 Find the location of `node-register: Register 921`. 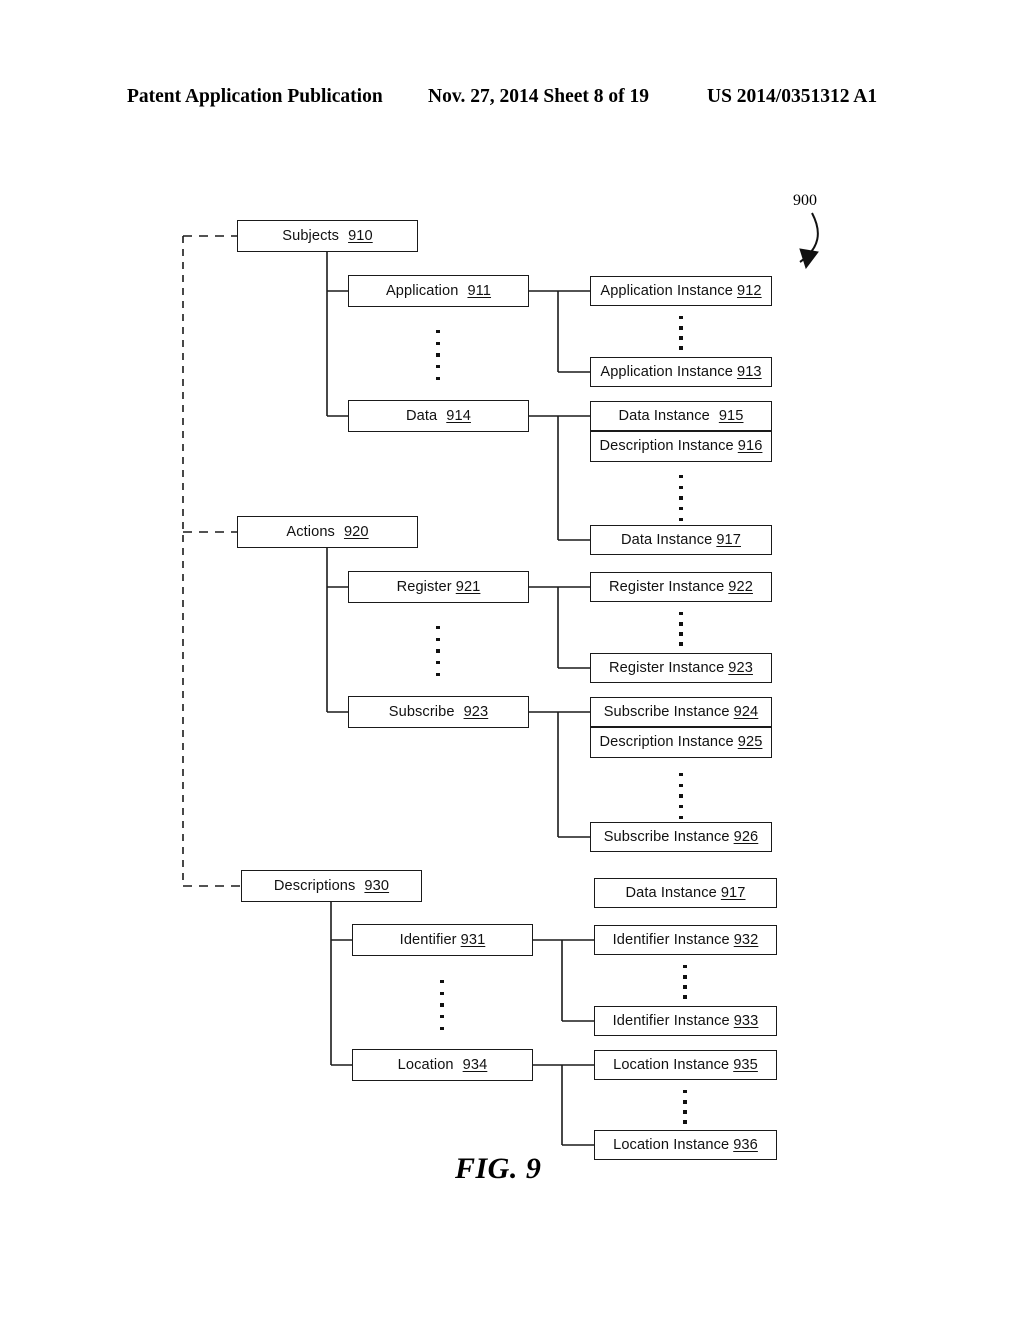

node-register: Register 921 is located at coordinates (438, 587).